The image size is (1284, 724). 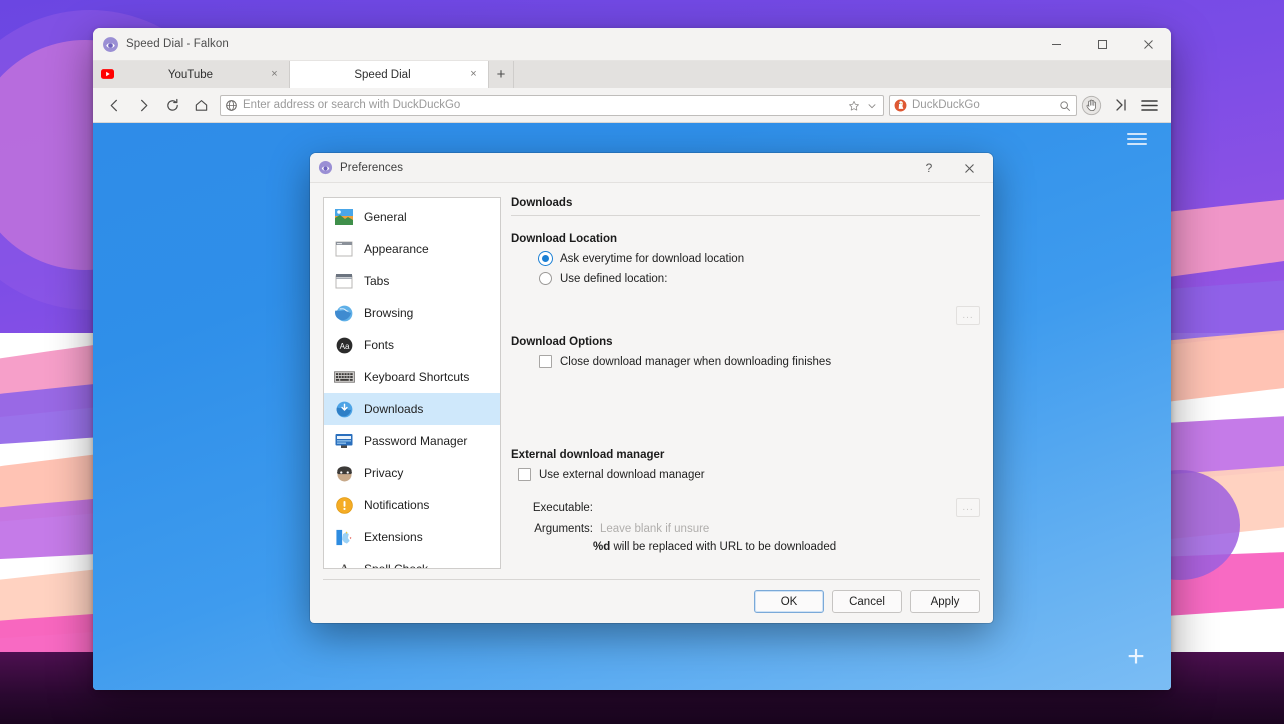 What do you see at coordinates (614, 278) in the screenshot?
I see `use-defined-location-label: Use defined location:` at bounding box center [614, 278].